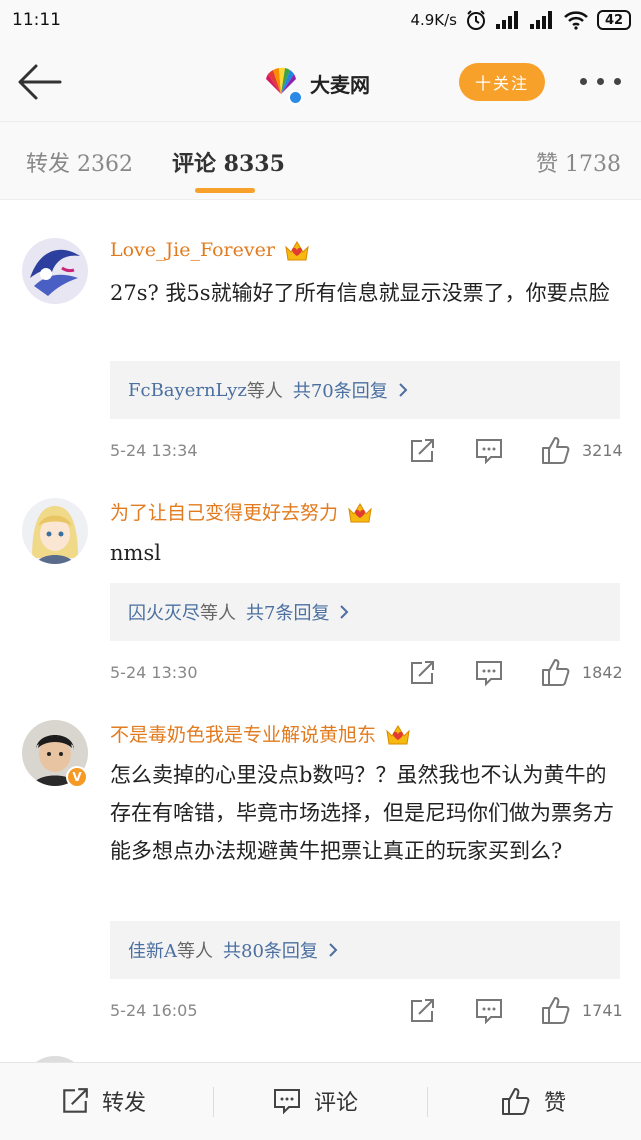 Image resolution: width=641 pixels, height=1140 pixels. I want to click on alarm-icon, so click(476, 20).